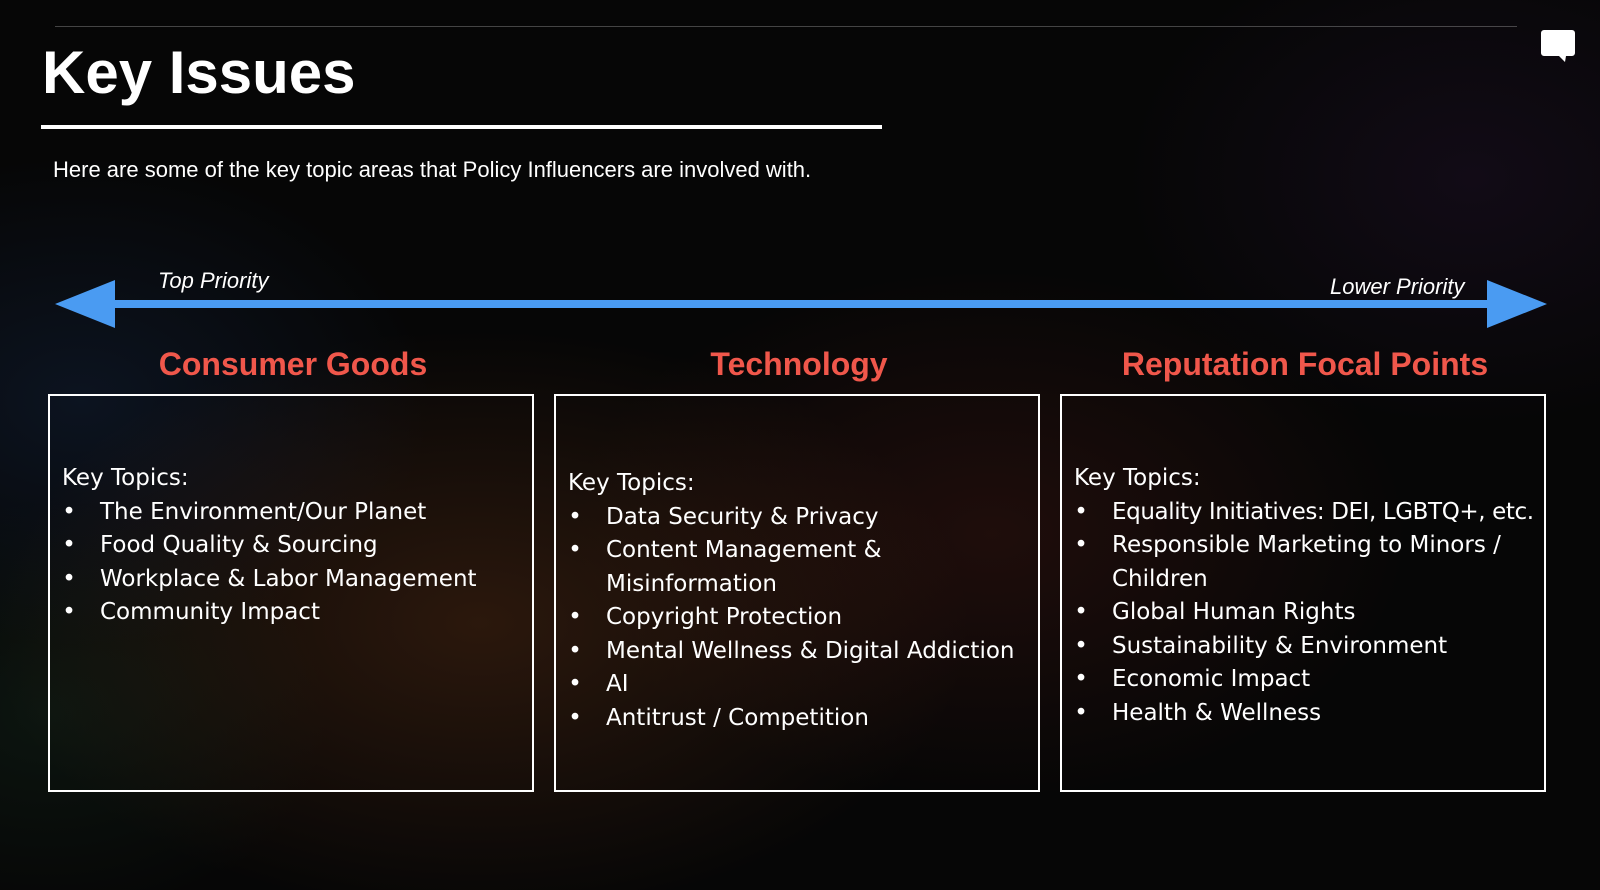  I want to click on list-item: • Workplace & Labor Management, so click(293, 580).